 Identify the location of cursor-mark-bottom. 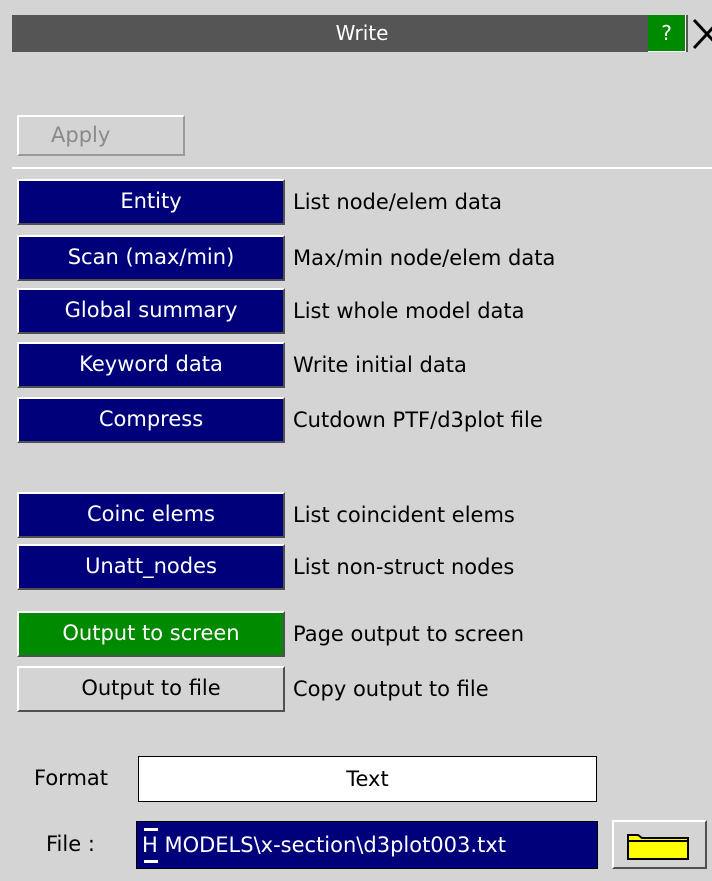
(151, 861).